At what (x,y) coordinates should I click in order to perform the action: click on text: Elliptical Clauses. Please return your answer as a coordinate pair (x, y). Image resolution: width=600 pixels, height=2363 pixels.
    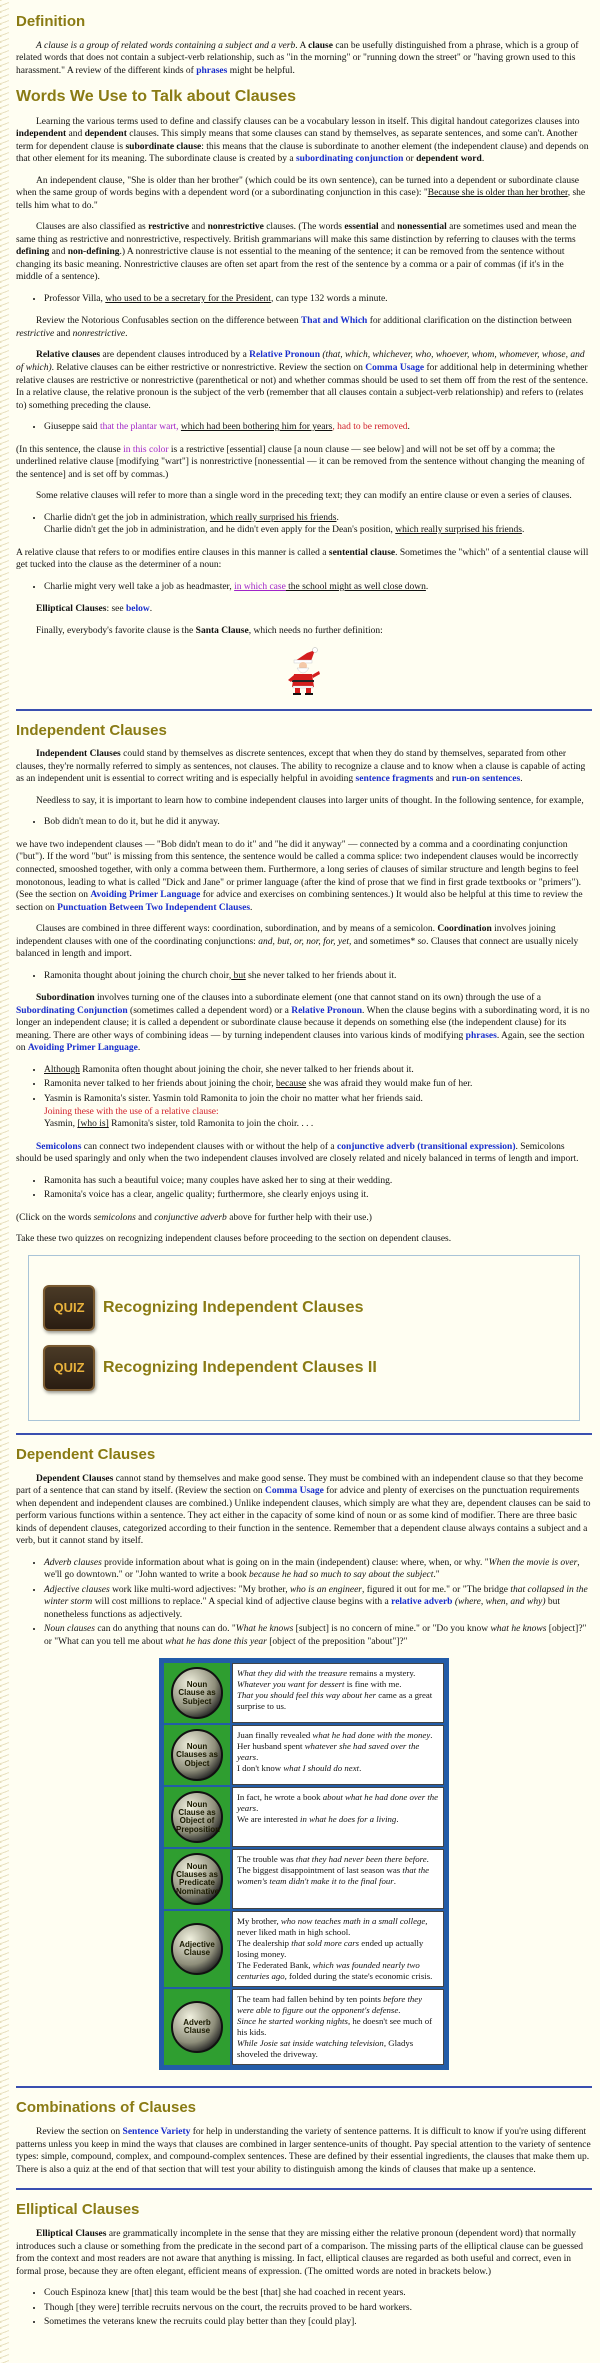
    Looking at the image, I should click on (71, 609).